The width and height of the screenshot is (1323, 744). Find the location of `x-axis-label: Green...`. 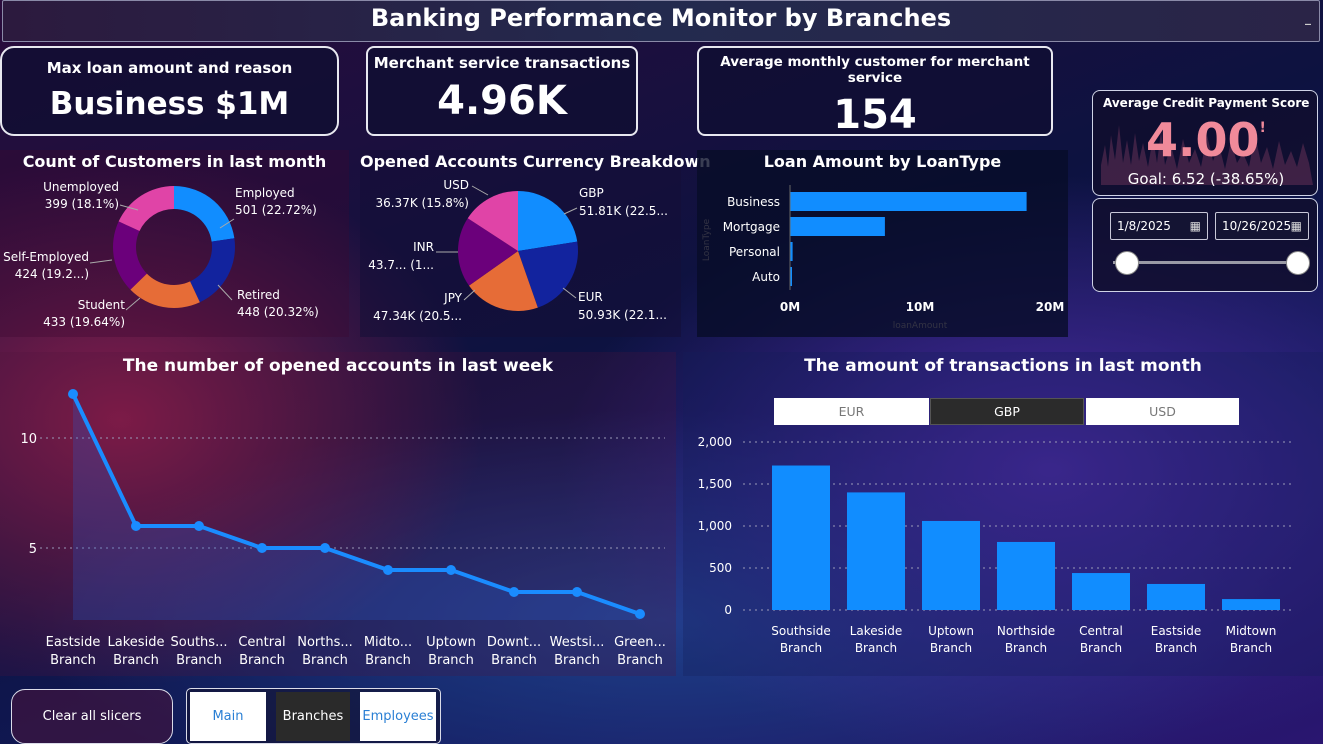

x-axis-label: Green... is located at coordinates (640, 642).